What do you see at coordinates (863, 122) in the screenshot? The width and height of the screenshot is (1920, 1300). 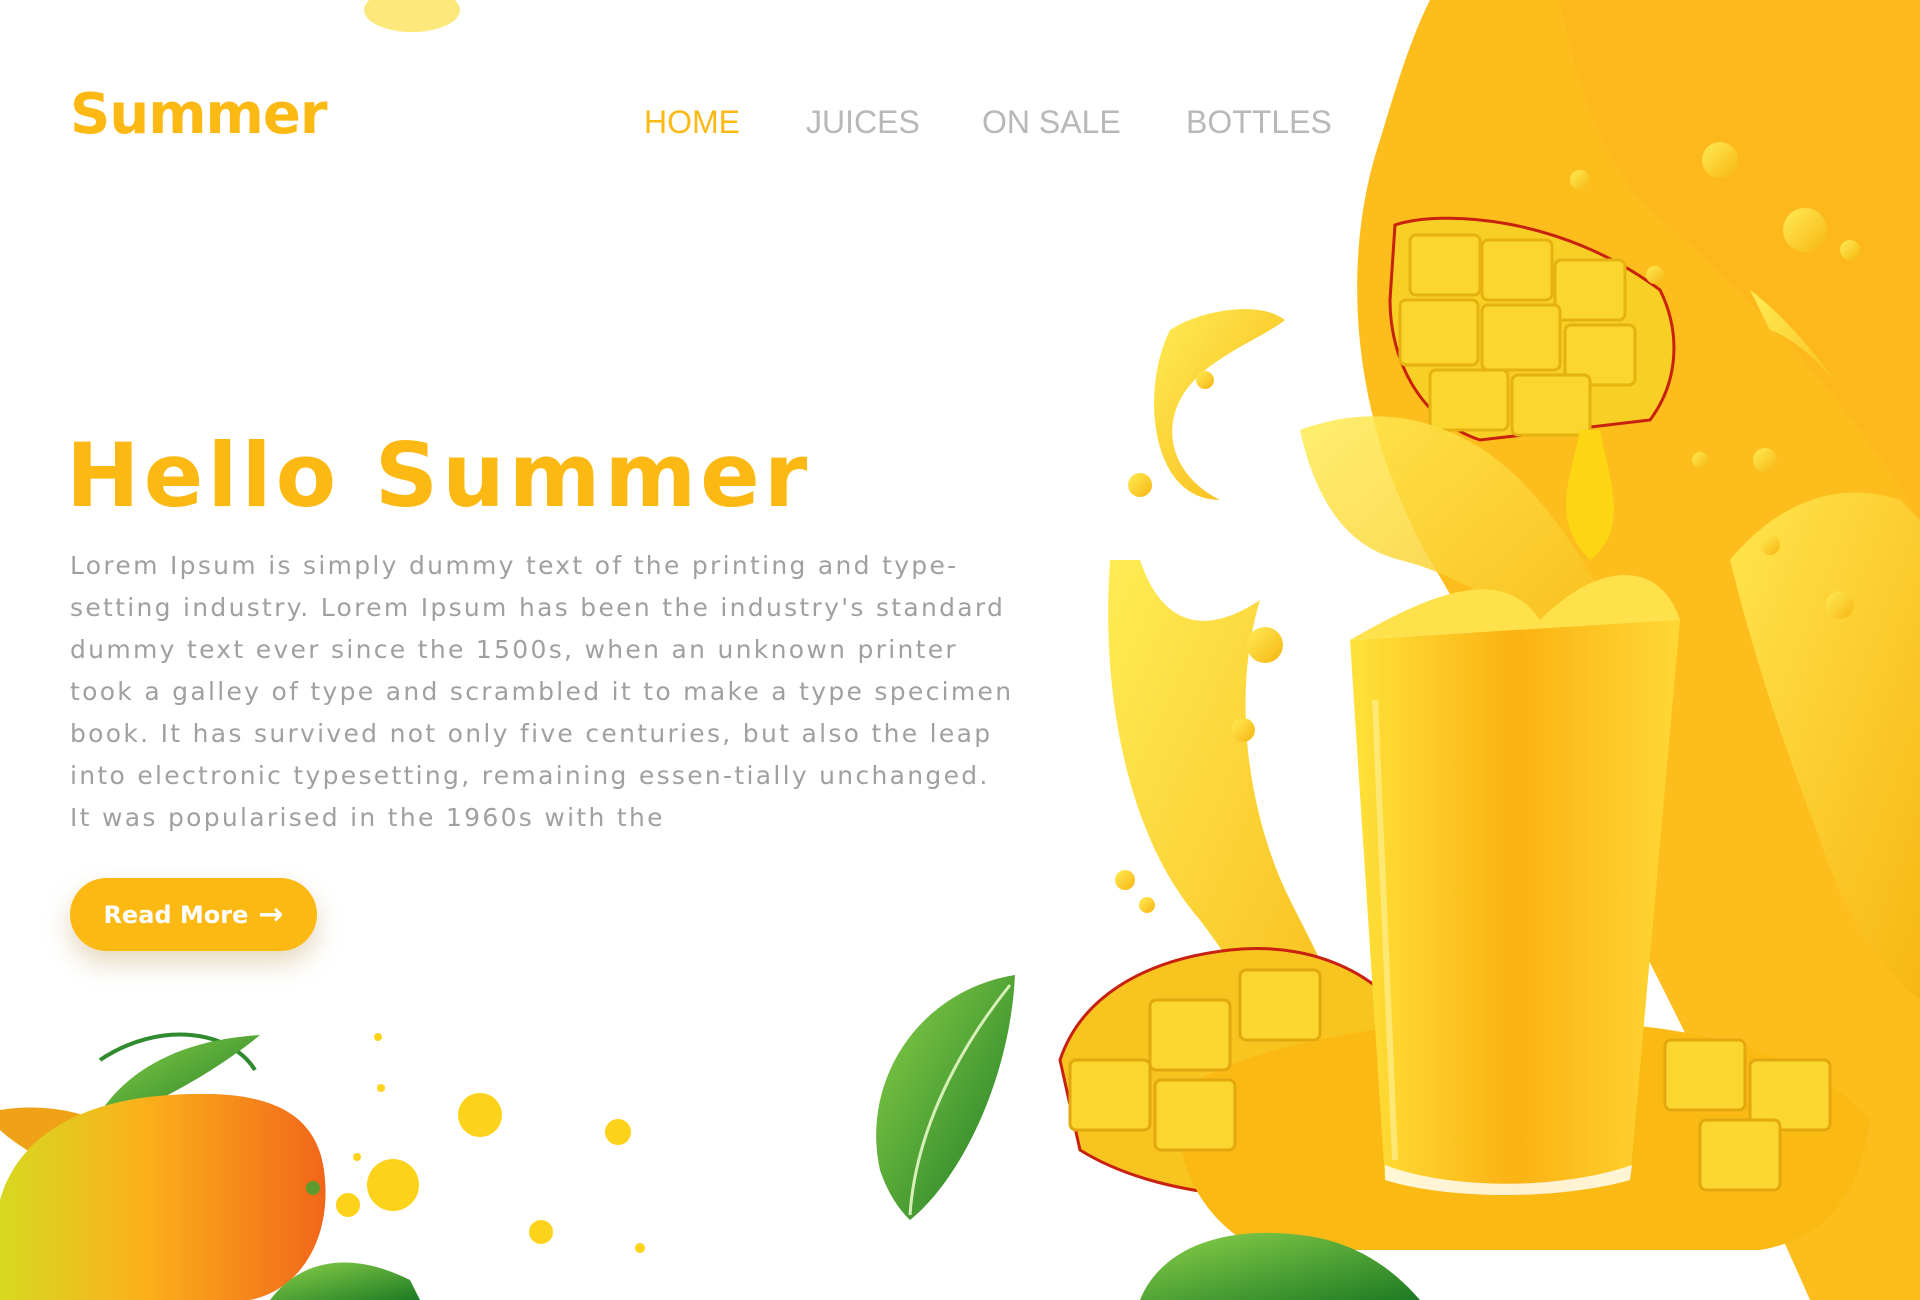 I see `nav-item-juices: JUICES` at bounding box center [863, 122].